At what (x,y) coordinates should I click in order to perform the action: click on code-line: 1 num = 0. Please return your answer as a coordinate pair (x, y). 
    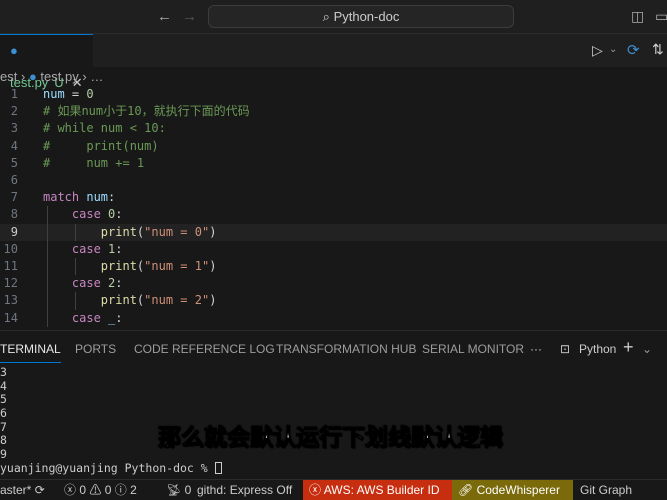
    Looking at the image, I should click on (333, 94).